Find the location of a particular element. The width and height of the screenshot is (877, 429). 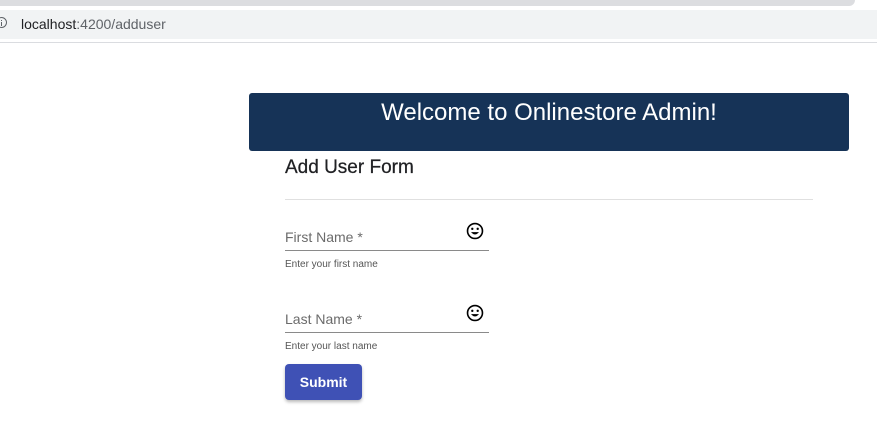

form-title: Add User Form is located at coordinates (349, 167).